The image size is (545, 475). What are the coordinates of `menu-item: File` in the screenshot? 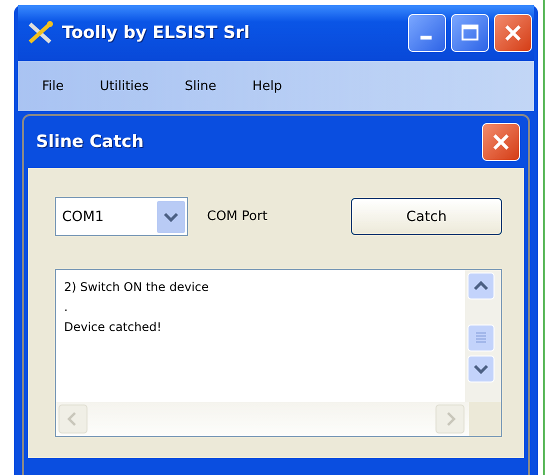 It's located at (53, 86).